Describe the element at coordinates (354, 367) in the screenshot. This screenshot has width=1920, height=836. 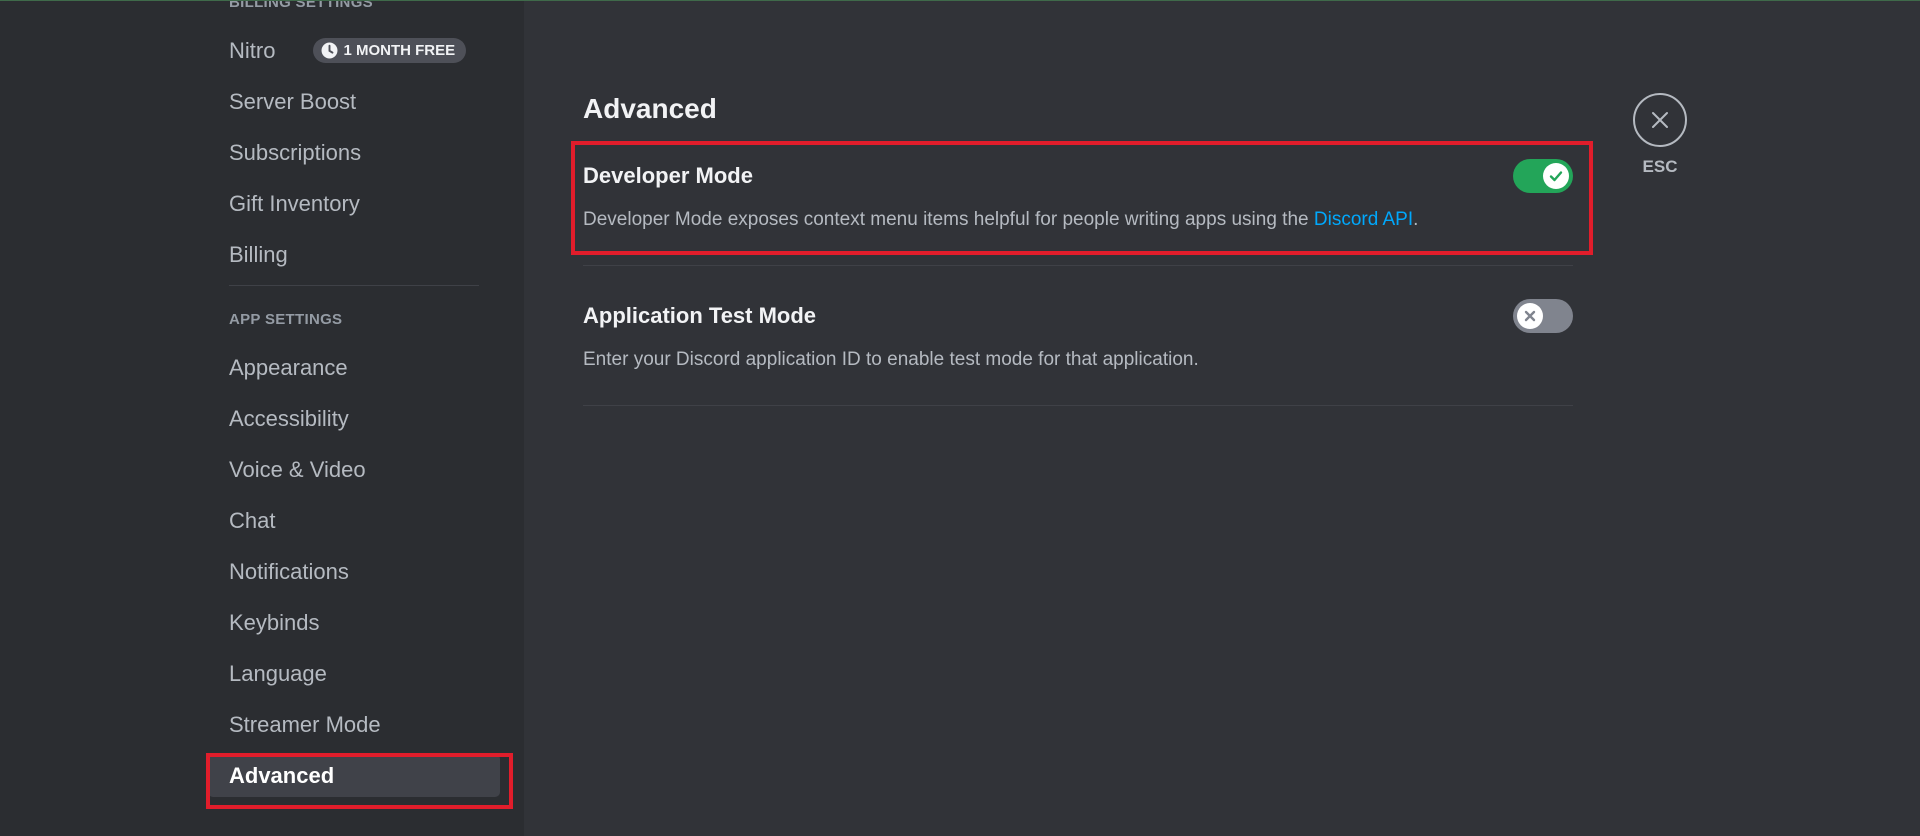
I see `sidebar-item-appearance: Appearance` at that location.